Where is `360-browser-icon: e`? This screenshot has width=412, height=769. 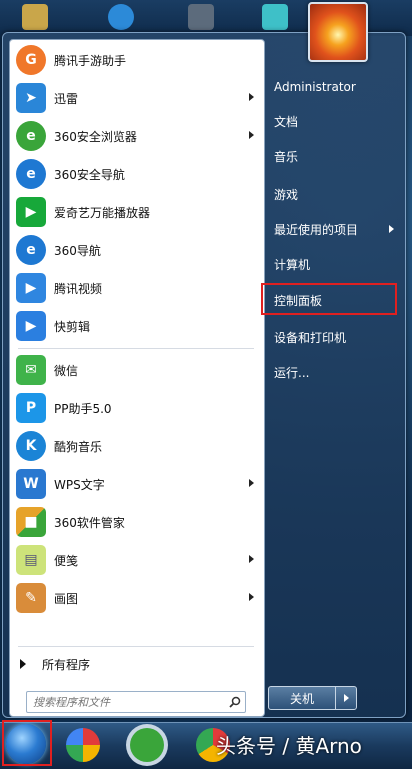 360-browser-icon: e is located at coordinates (31, 136).